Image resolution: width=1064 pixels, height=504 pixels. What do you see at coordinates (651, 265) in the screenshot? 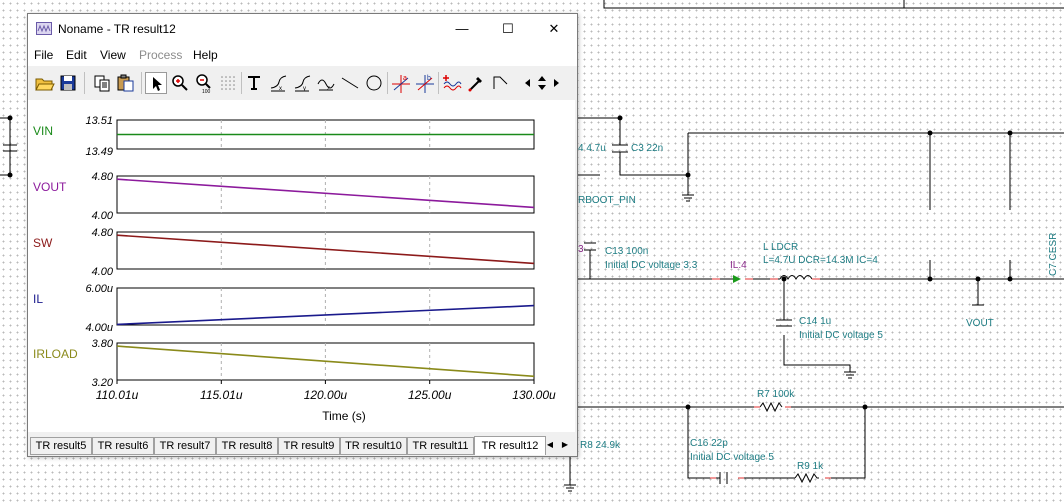
I see `schematic-label: Initial DC voltage 3.3` at bounding box center [651, 265].